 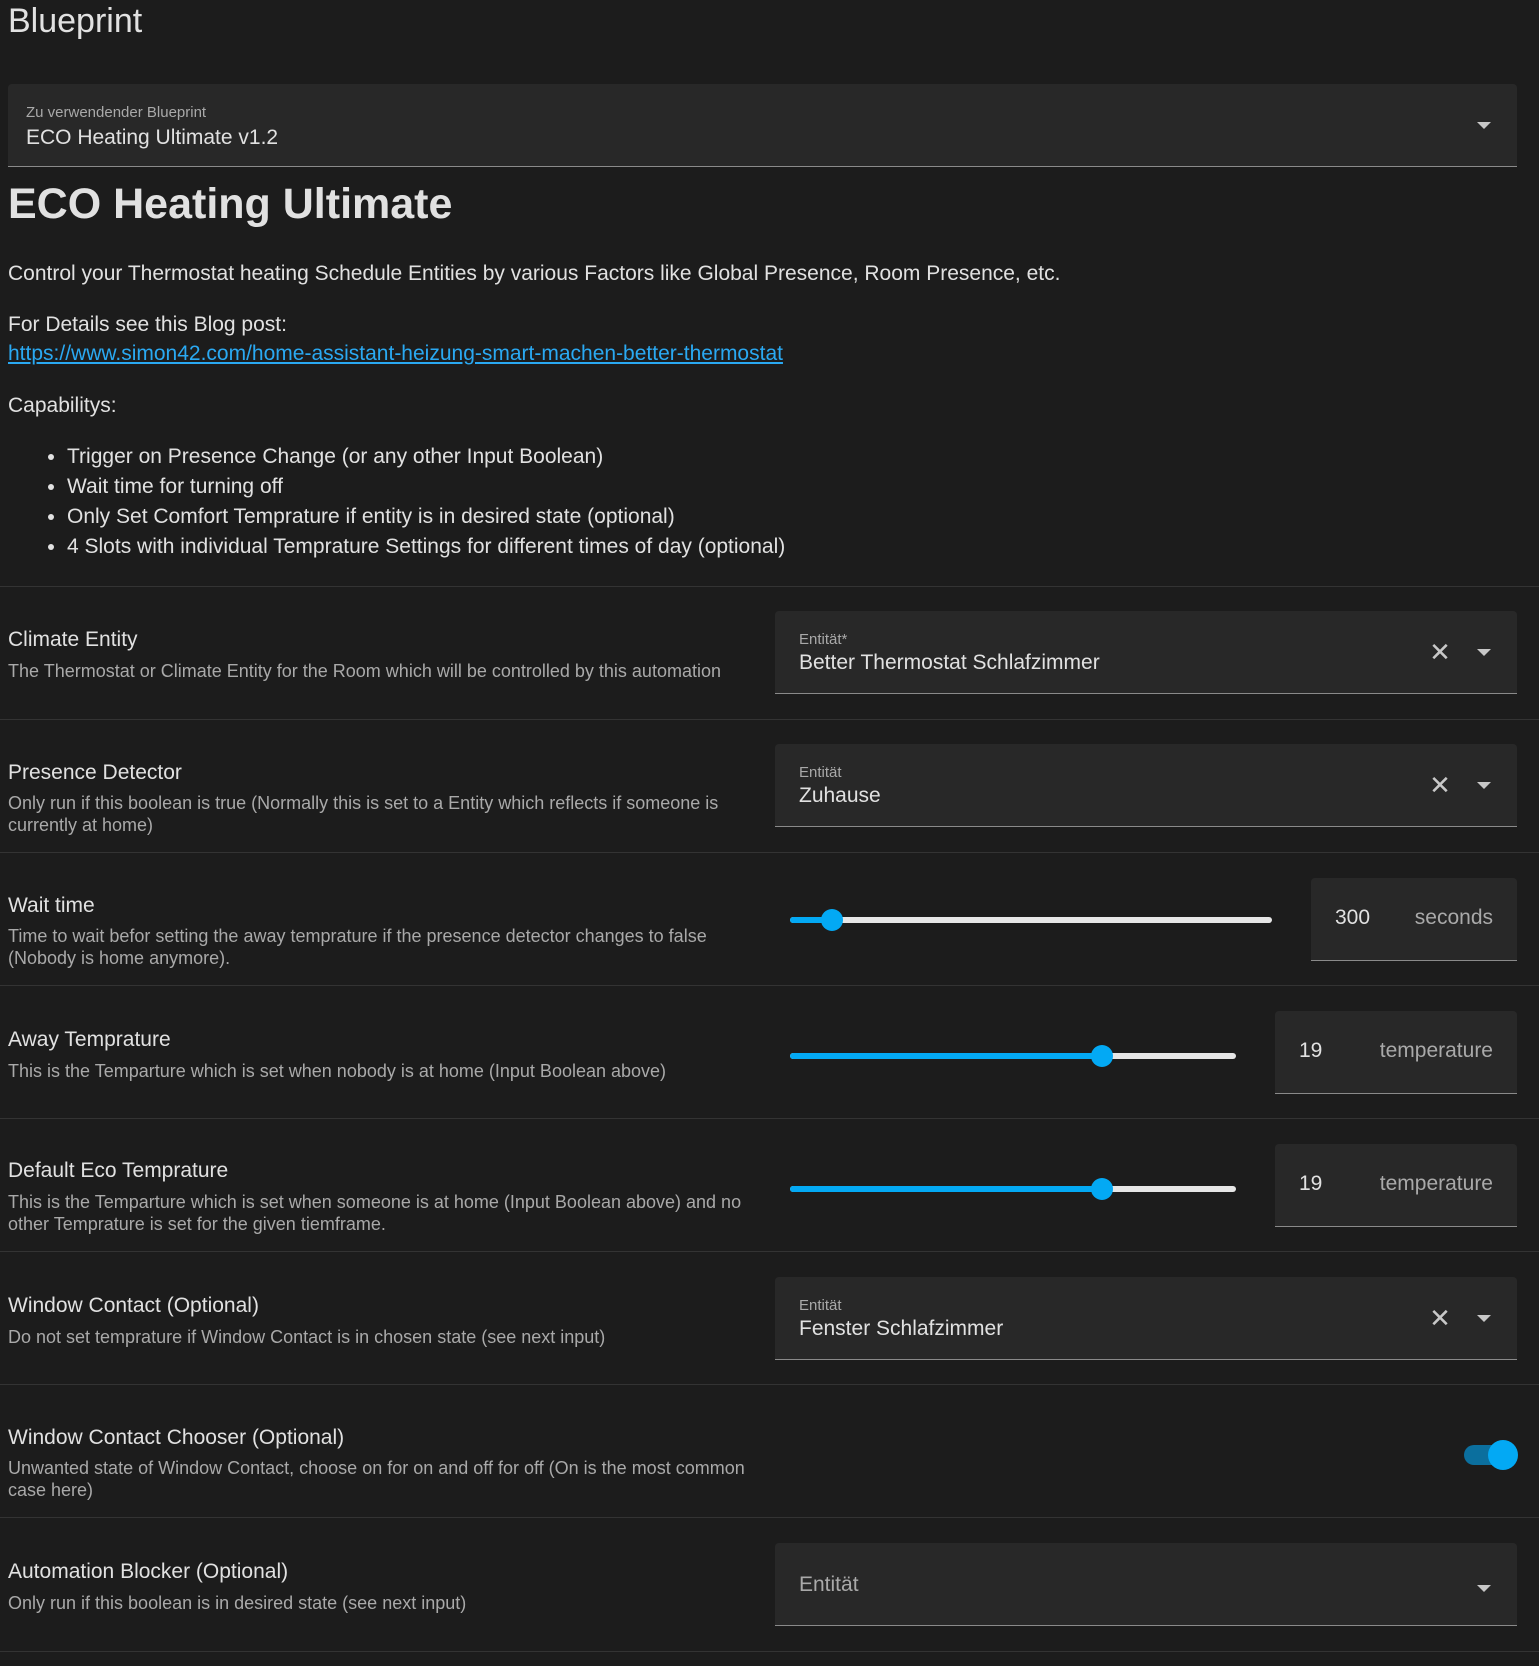 I want to click on blueprint-select-value: ECO Heating Ultimate v1.2, so click(x=152, y=137).